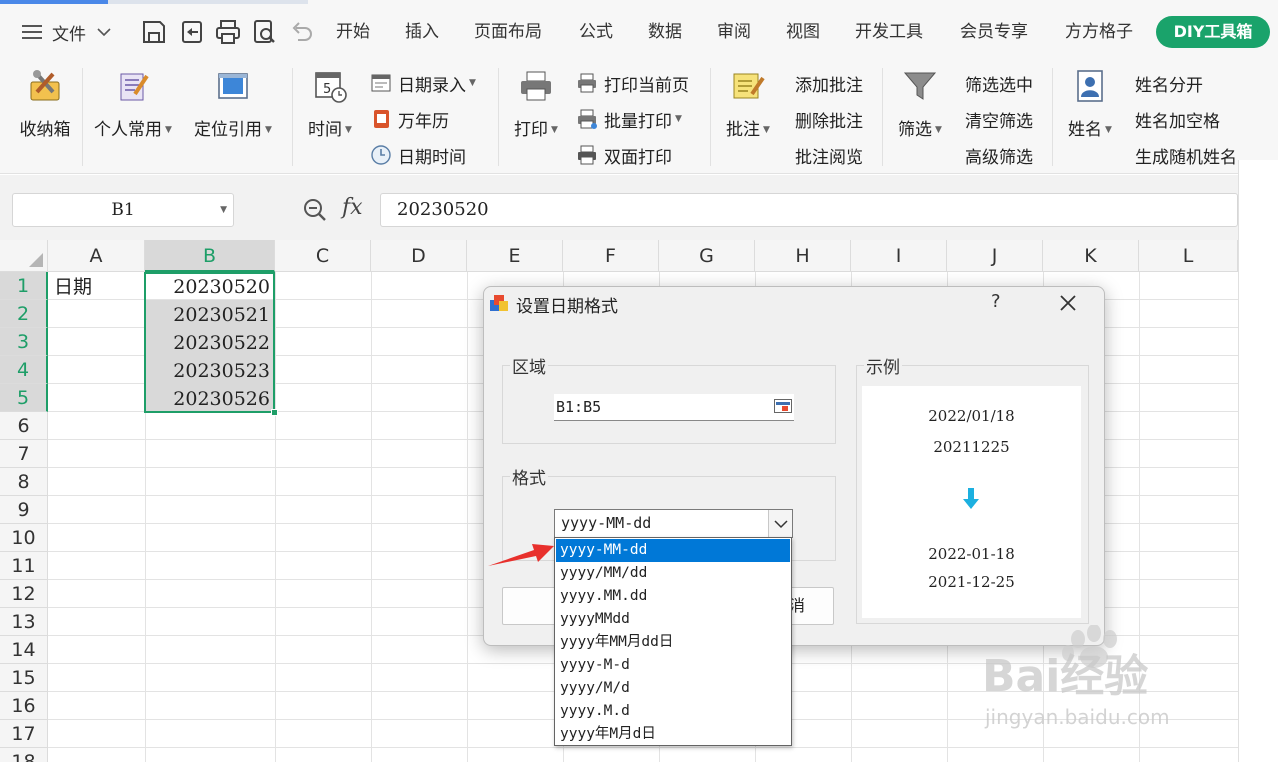 This screenshot has width=1278, height=762. Describe the element at coordinates (748, 104) in the screenshot. I see `comment-button: 批注 ▼` at that location.